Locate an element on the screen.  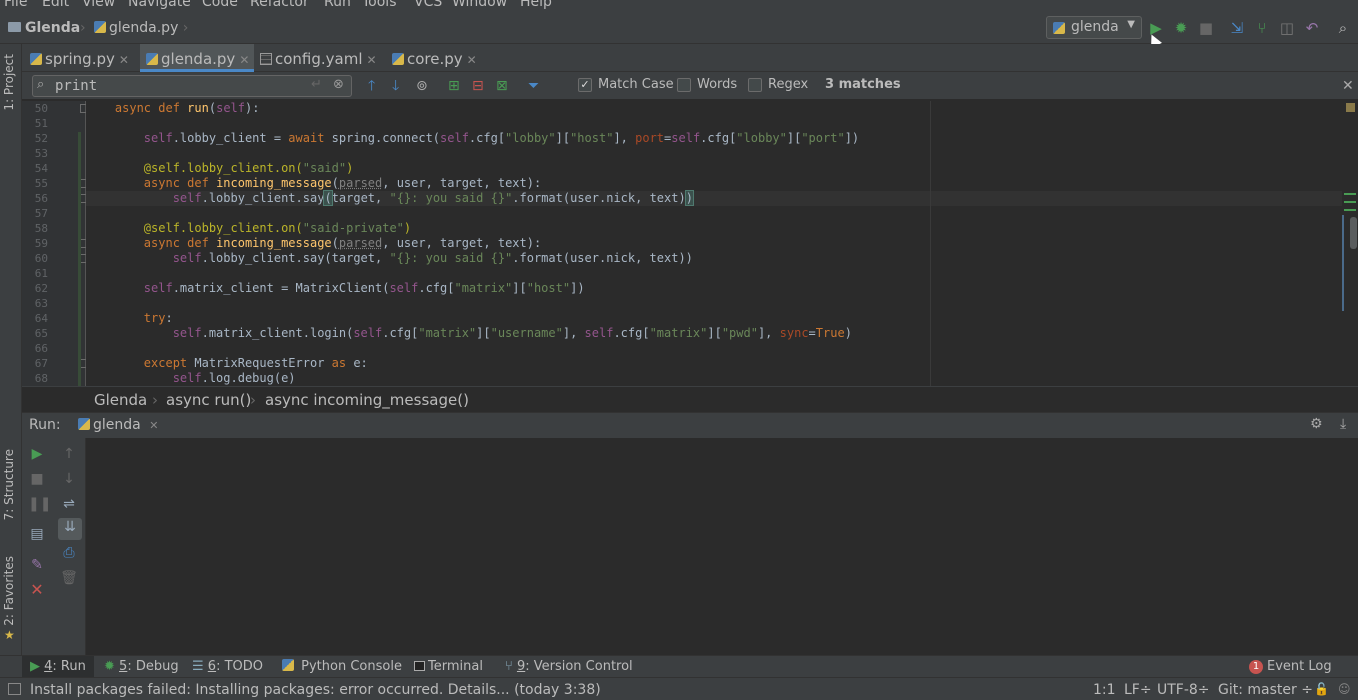
error-stripe is located at coordinates (1350, 243).